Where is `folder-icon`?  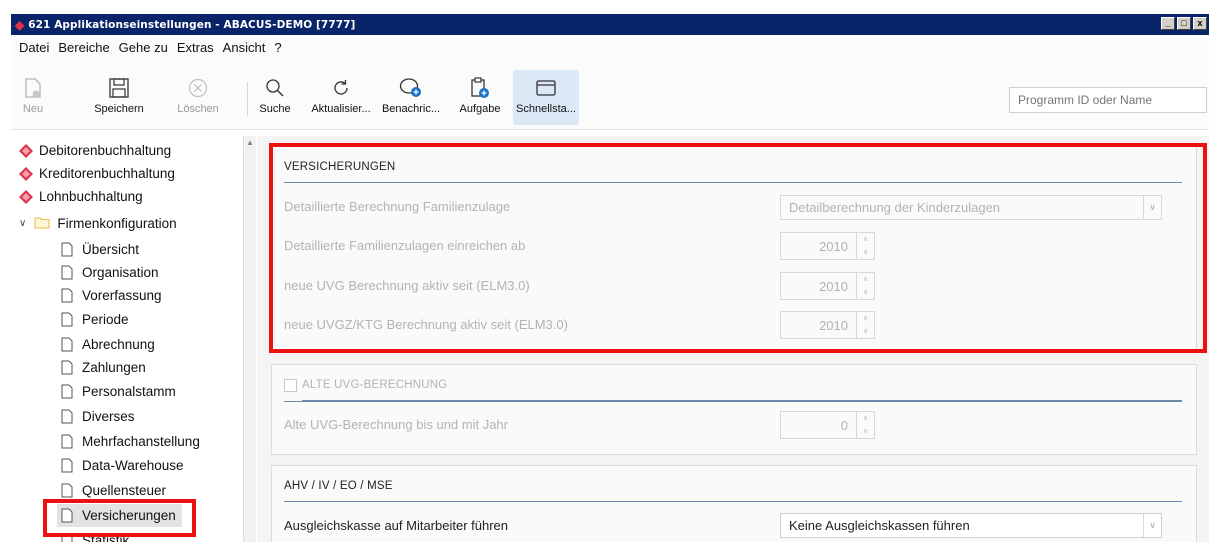 folder-icon is located at coordinates (42, 224).